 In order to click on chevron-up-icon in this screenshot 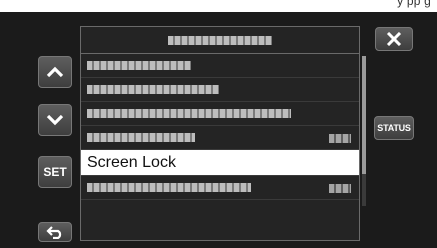, I will do `click(55, 72)`.